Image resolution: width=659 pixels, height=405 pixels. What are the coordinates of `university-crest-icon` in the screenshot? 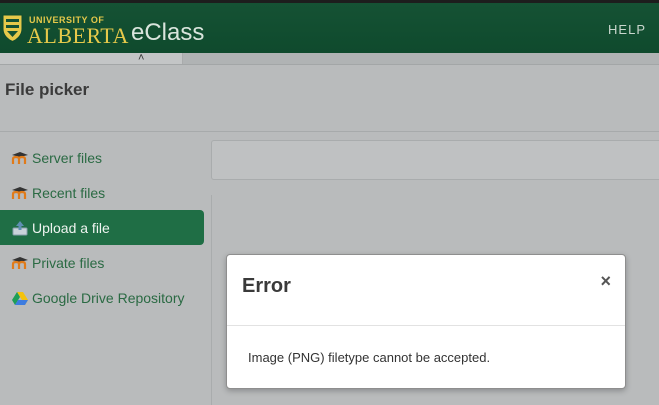 It's located at (12, 28).